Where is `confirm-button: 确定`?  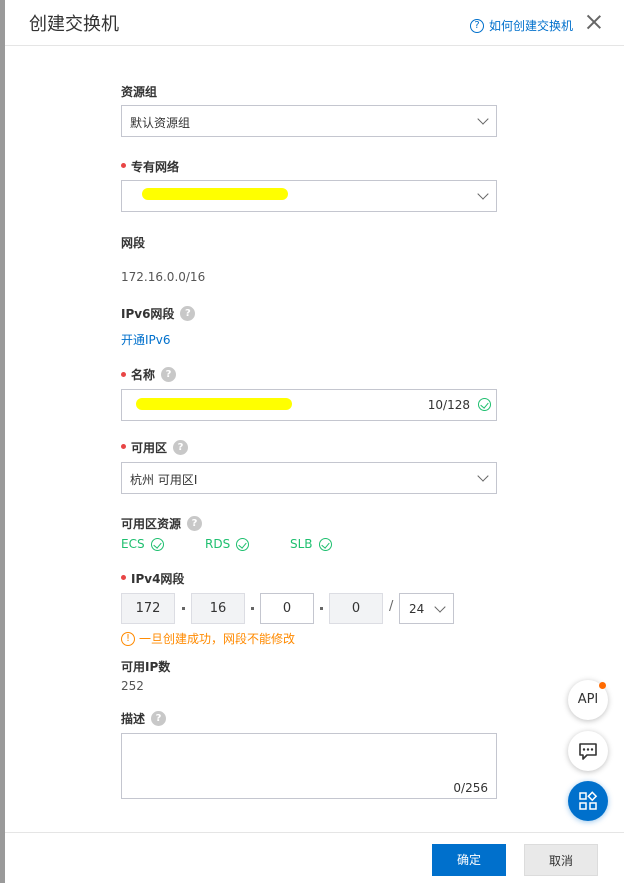 confirm-button: 确定 is located at coordinates (469, 860).